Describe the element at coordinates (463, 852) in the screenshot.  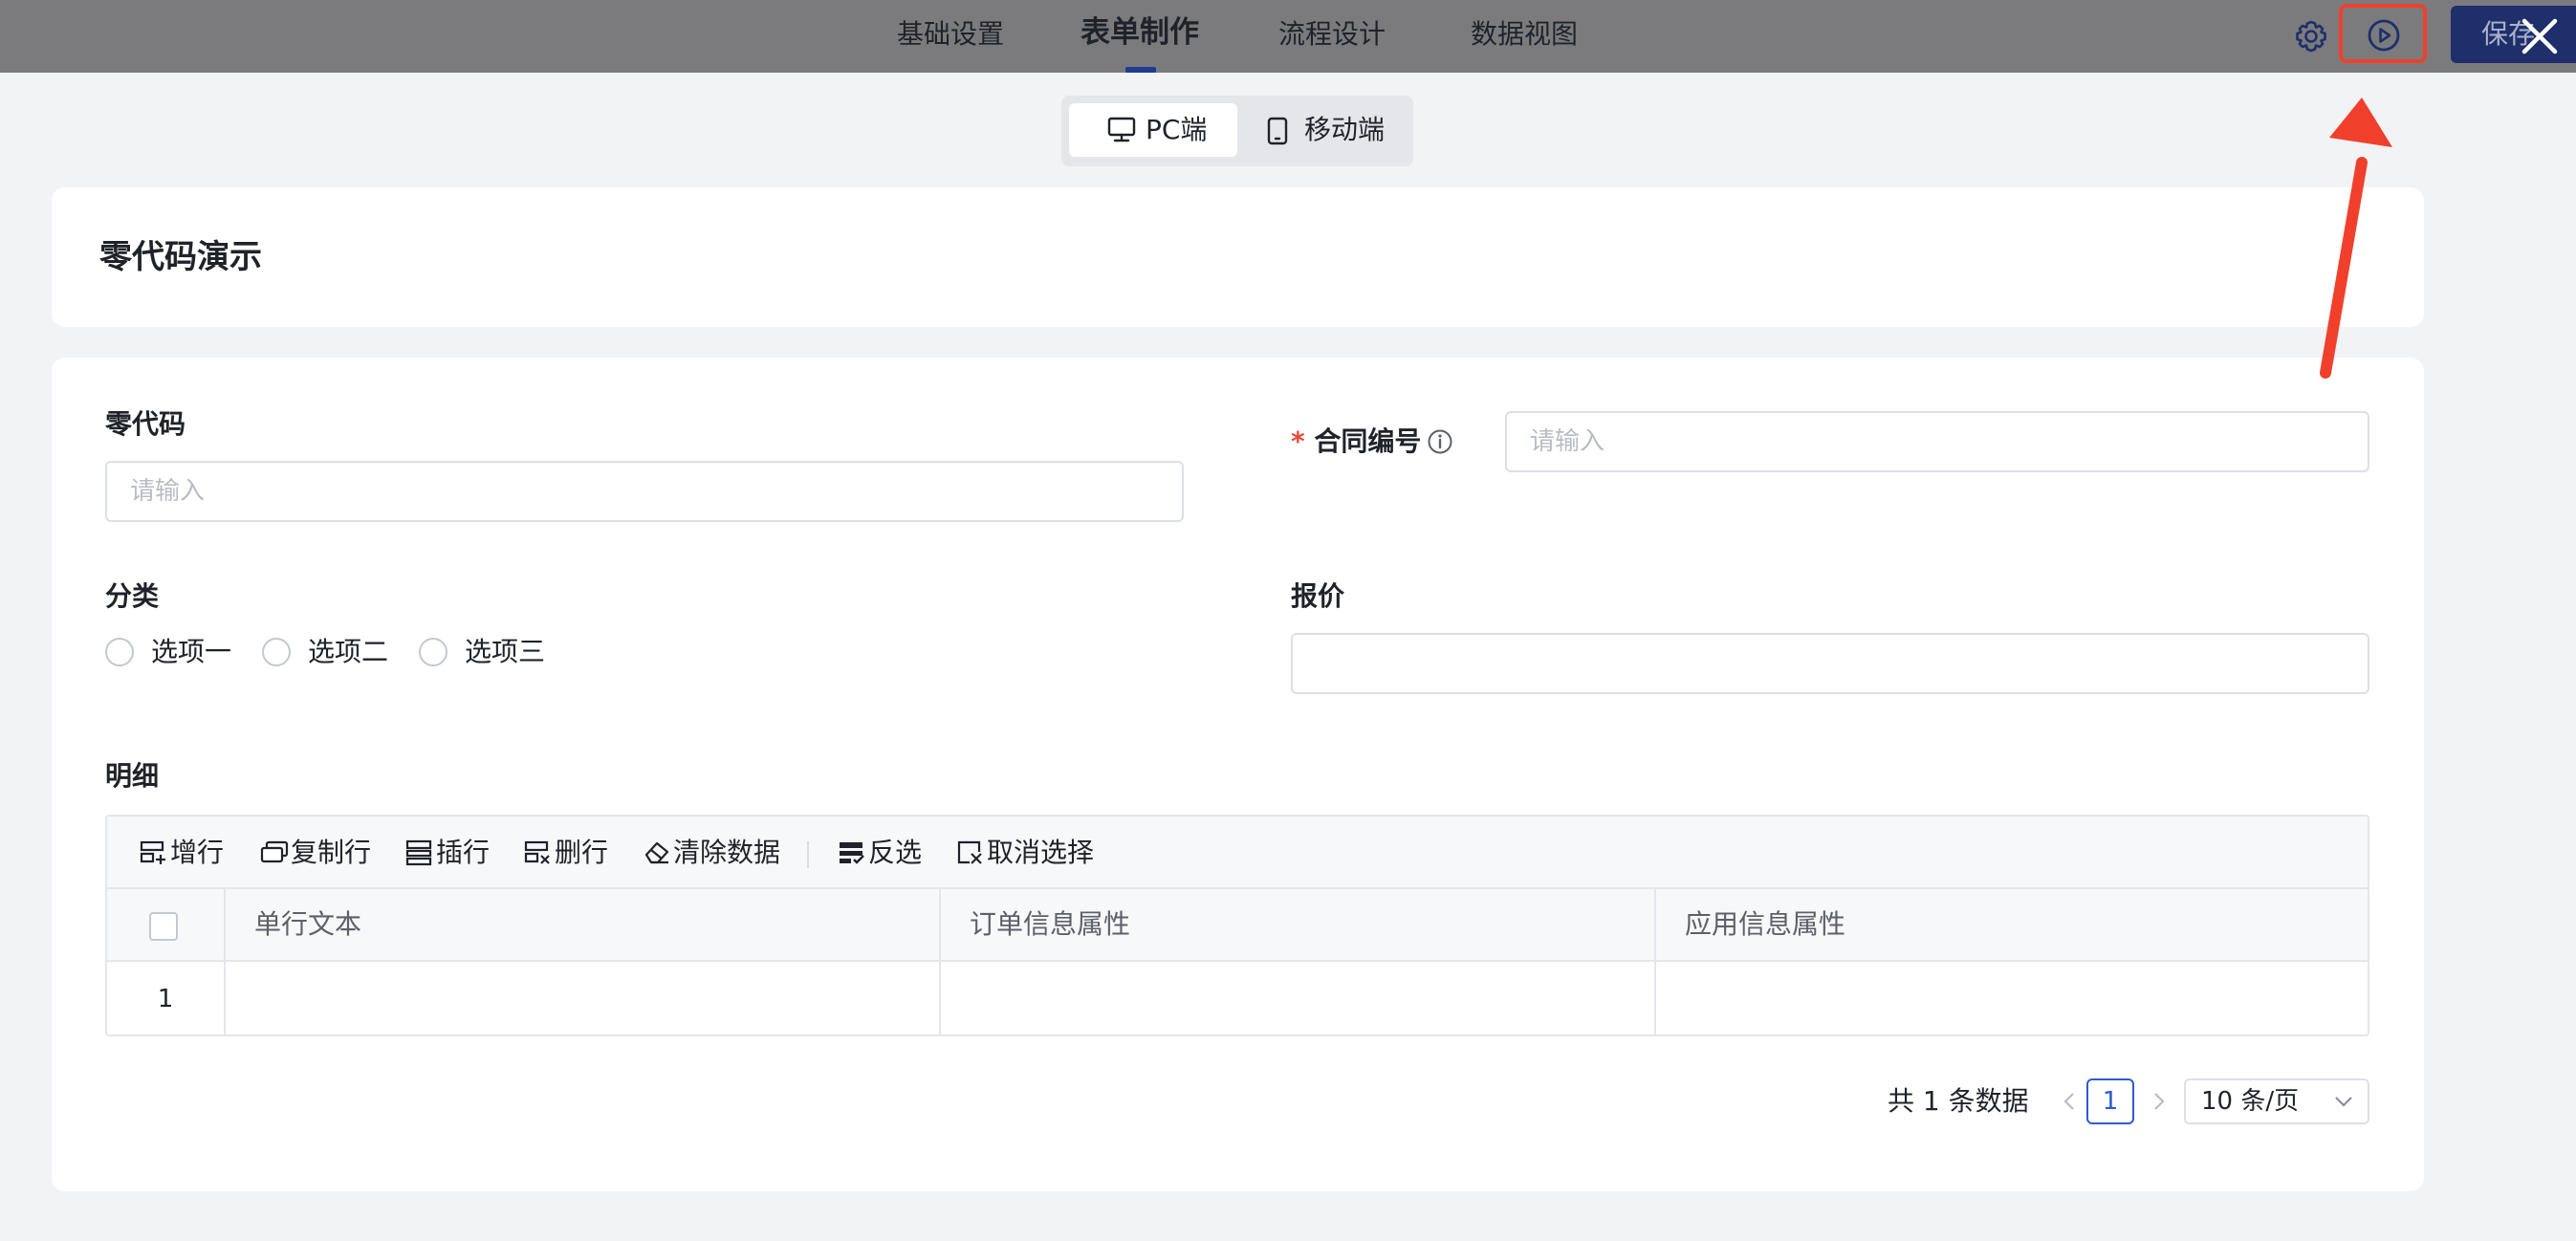
I see `insert-row-label: 插行` at that location.